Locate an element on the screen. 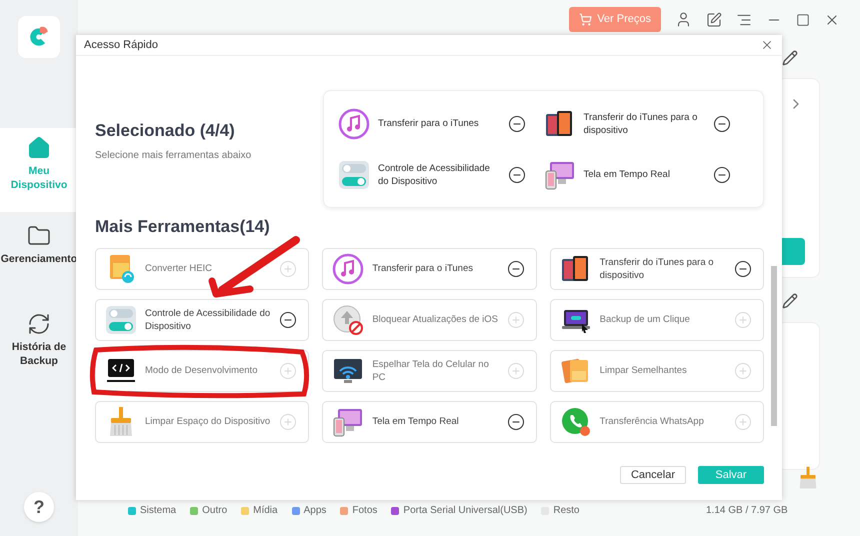 The height and width of the screenshot is (536, 860). tool-tile: Bloquear Atualizações de iOS is located at coordinates (429, 319).